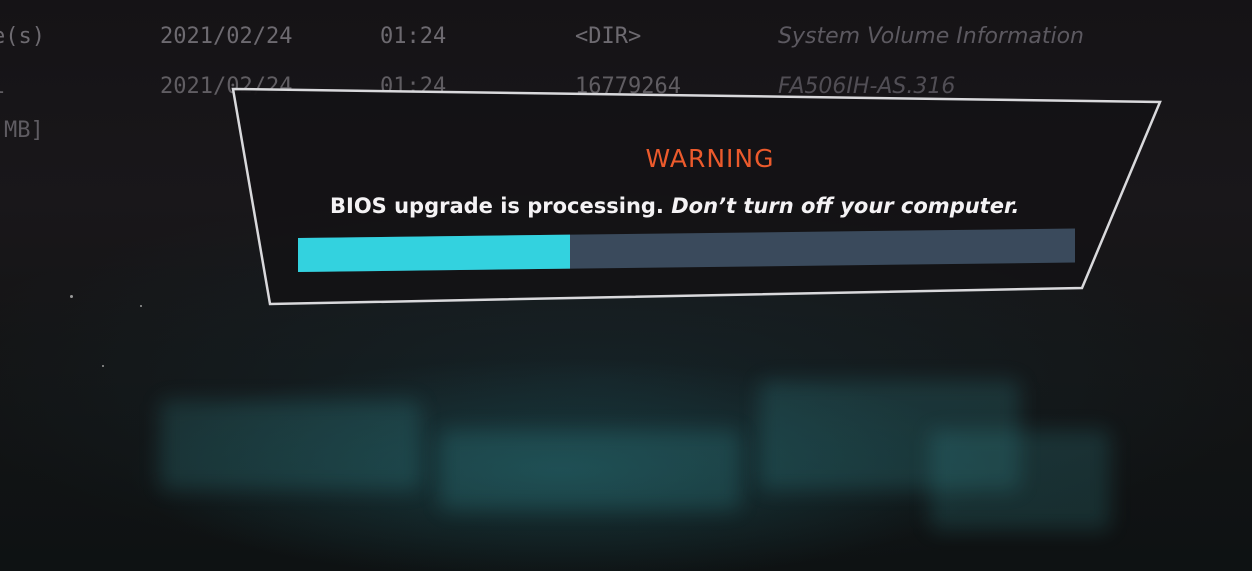  Describe the element at coordinates (686, 250) in the screenshot. I see `upgrade-progress-bar` at that location.